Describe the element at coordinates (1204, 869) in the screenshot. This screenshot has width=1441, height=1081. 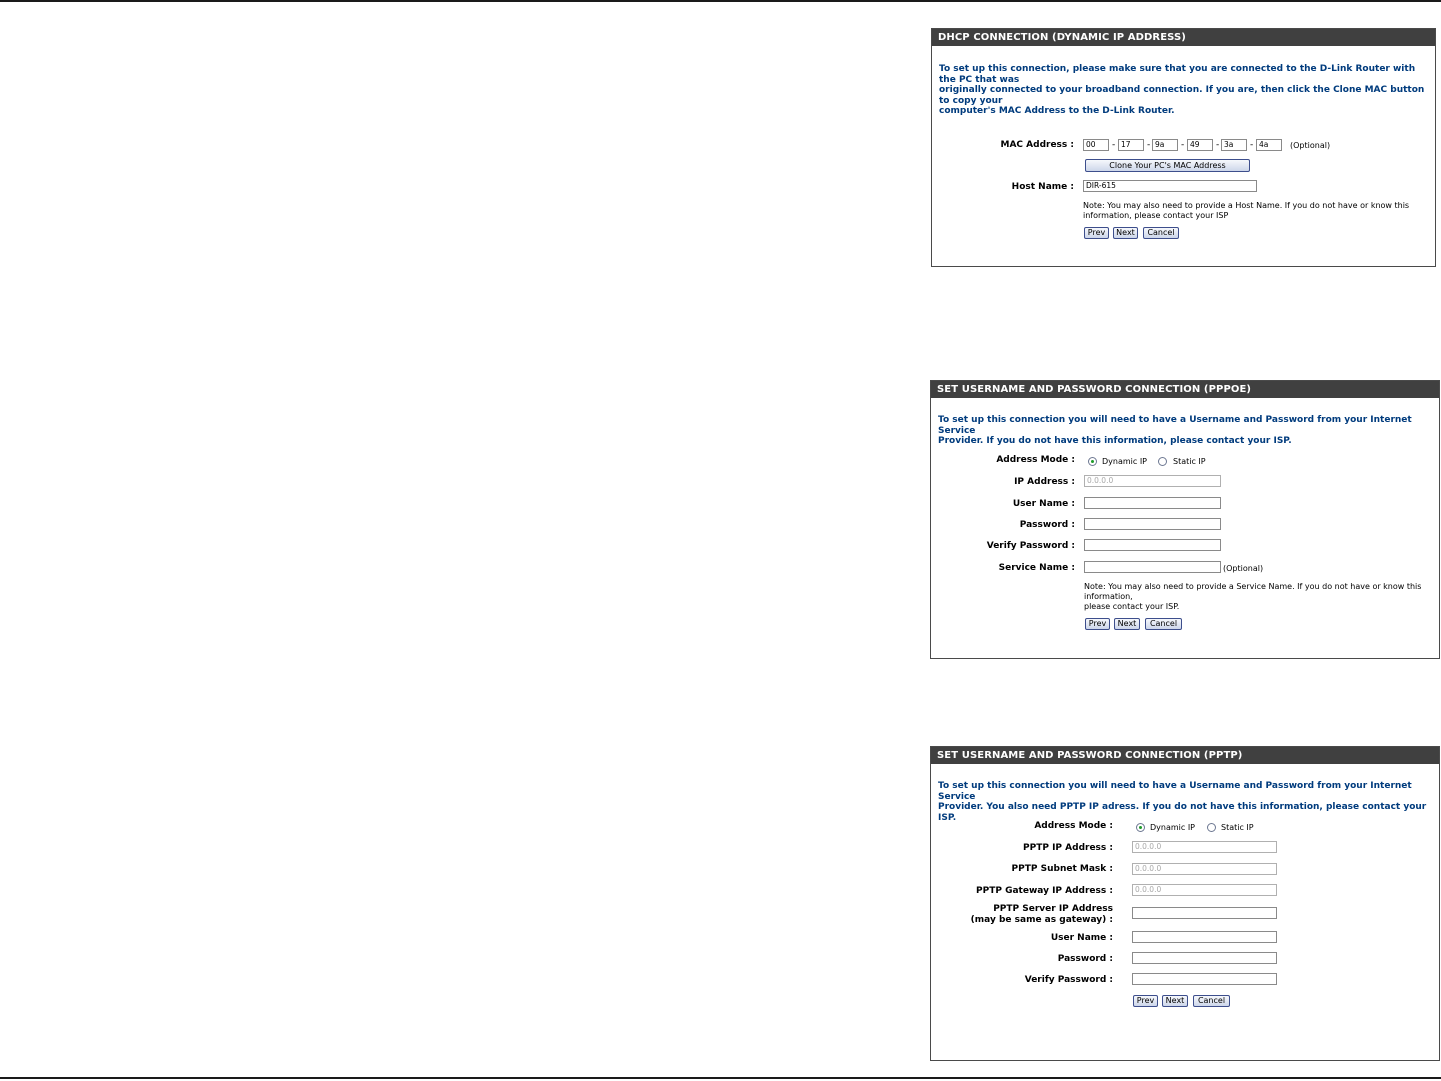
I see `pptp-subnet-mask-input: 0.0.0.0` at that location.